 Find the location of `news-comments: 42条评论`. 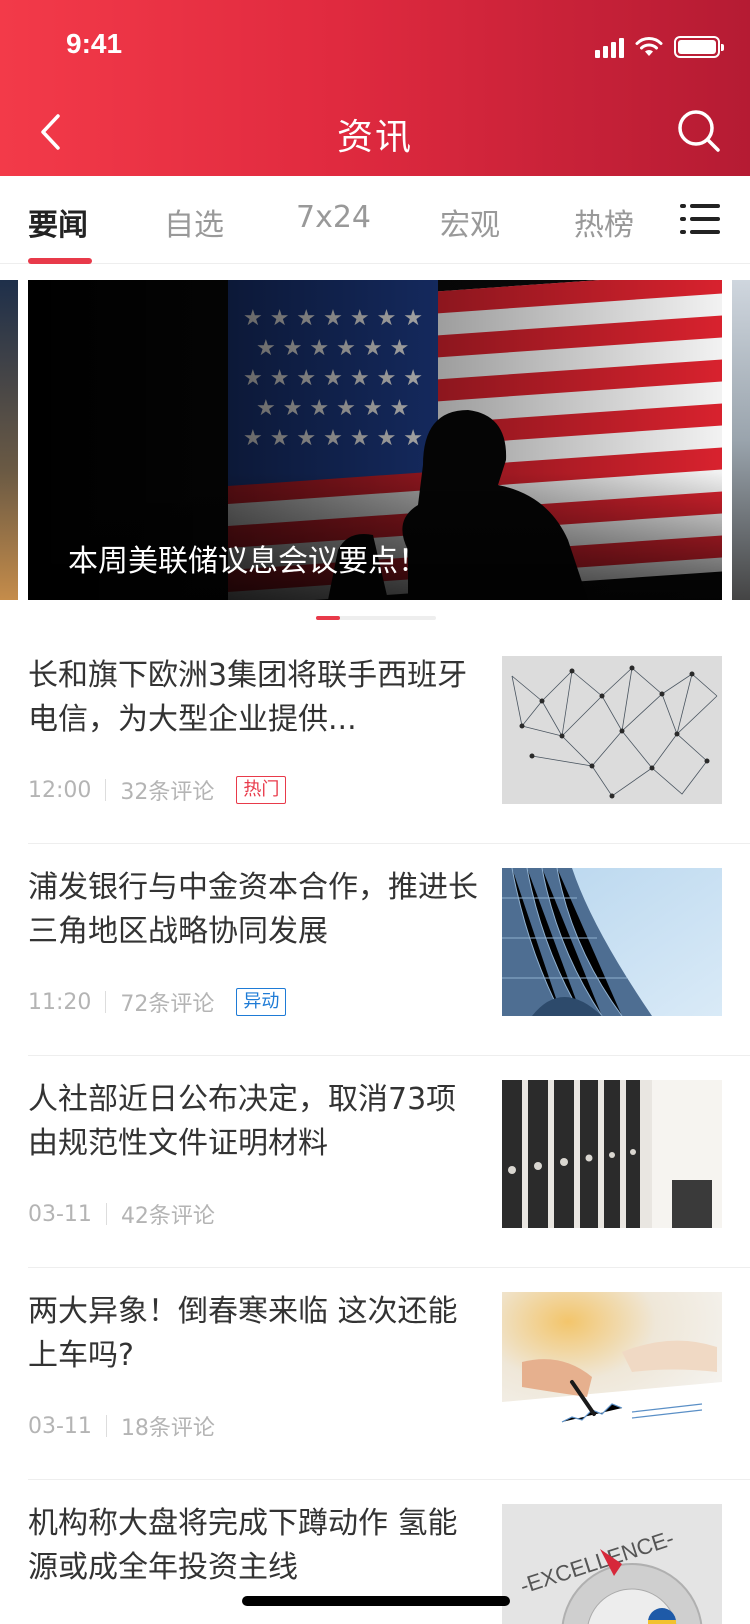

news-comments: 42条评论 is located at coordinates (167, 1216).